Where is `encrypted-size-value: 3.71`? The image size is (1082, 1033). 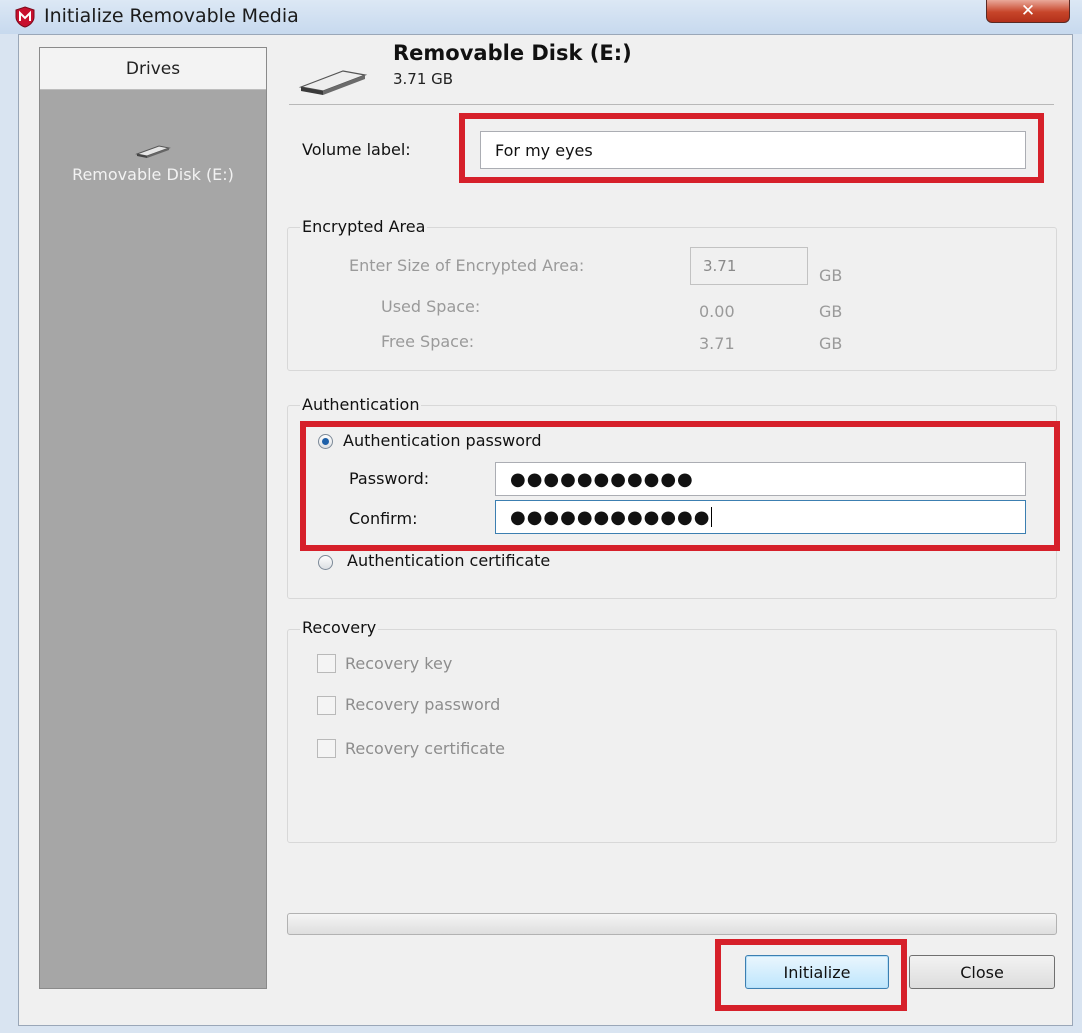
encrypted-size-value: 3.71 is located at coordinates (720, 266).